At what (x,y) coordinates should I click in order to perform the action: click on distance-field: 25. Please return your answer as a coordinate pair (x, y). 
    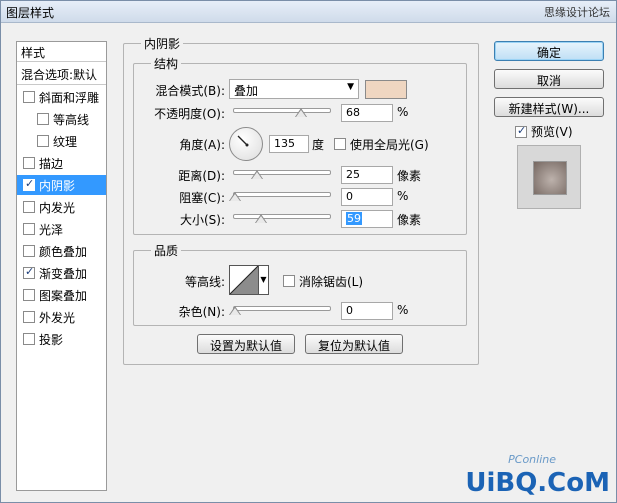
    Looking at the image, I should click on (367, 175).